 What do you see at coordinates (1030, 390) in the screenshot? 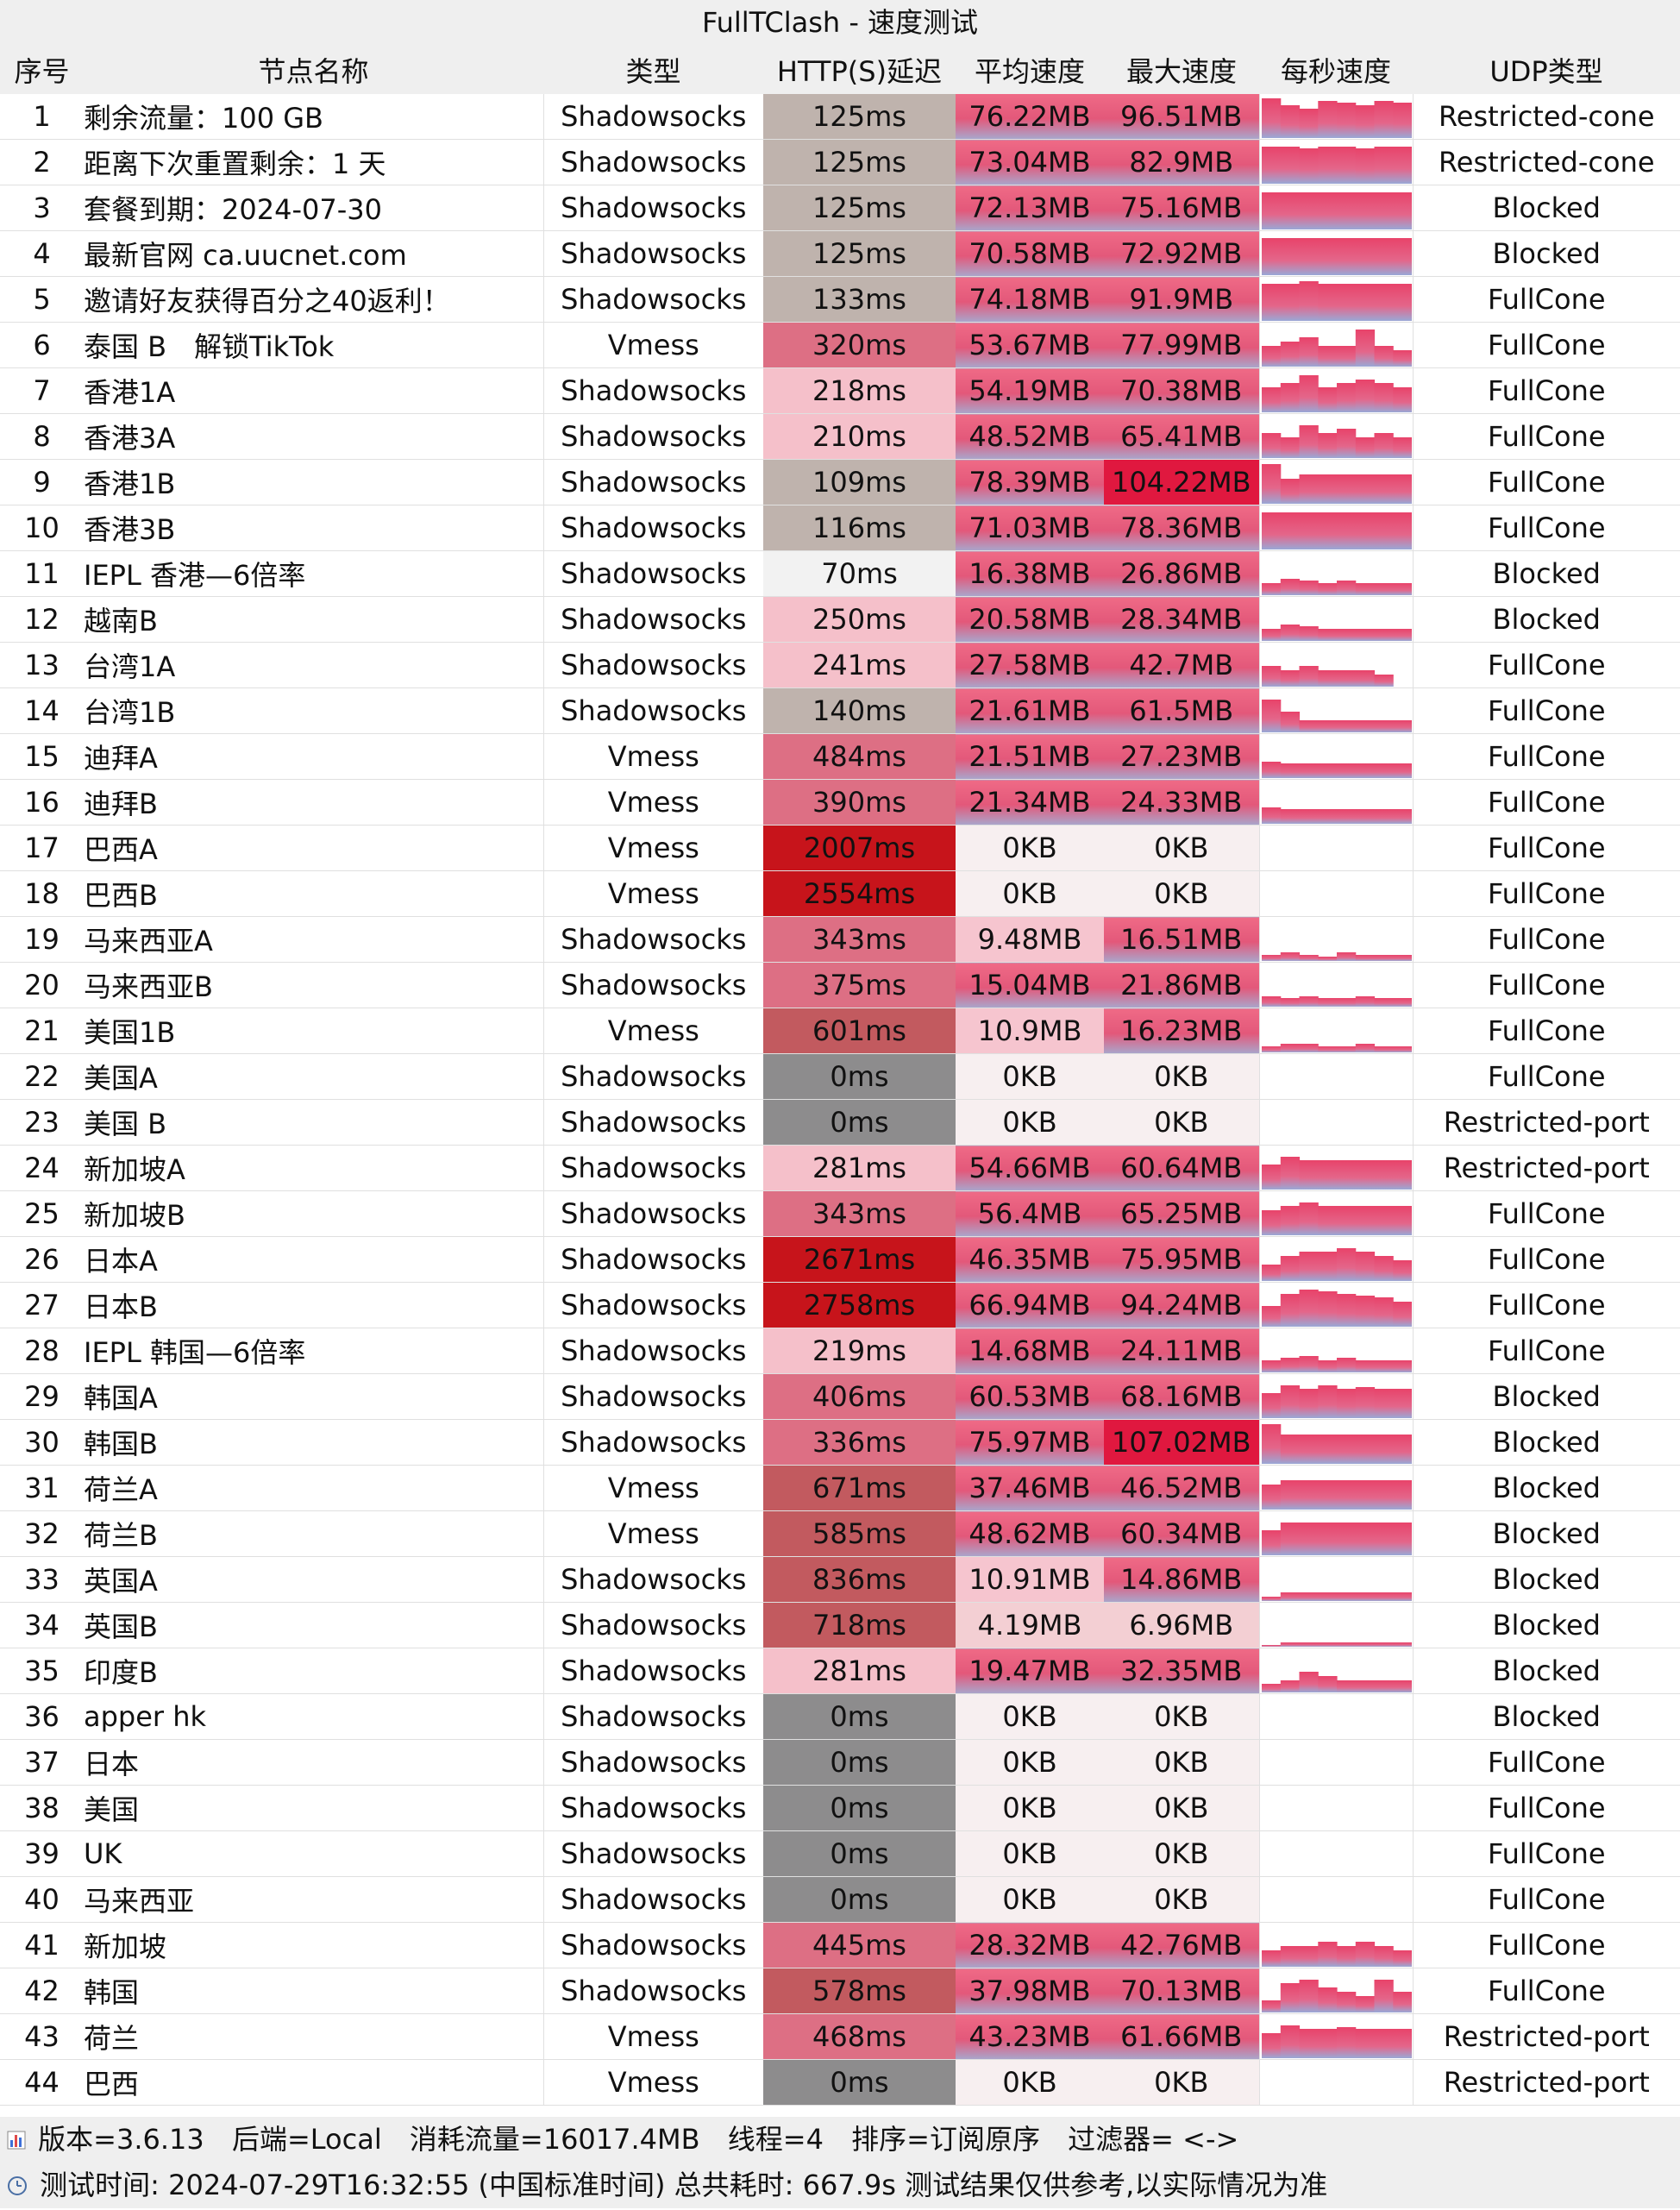
I see `cell-avg-speed: 54.19MB` at bounding box center [1030, 390].